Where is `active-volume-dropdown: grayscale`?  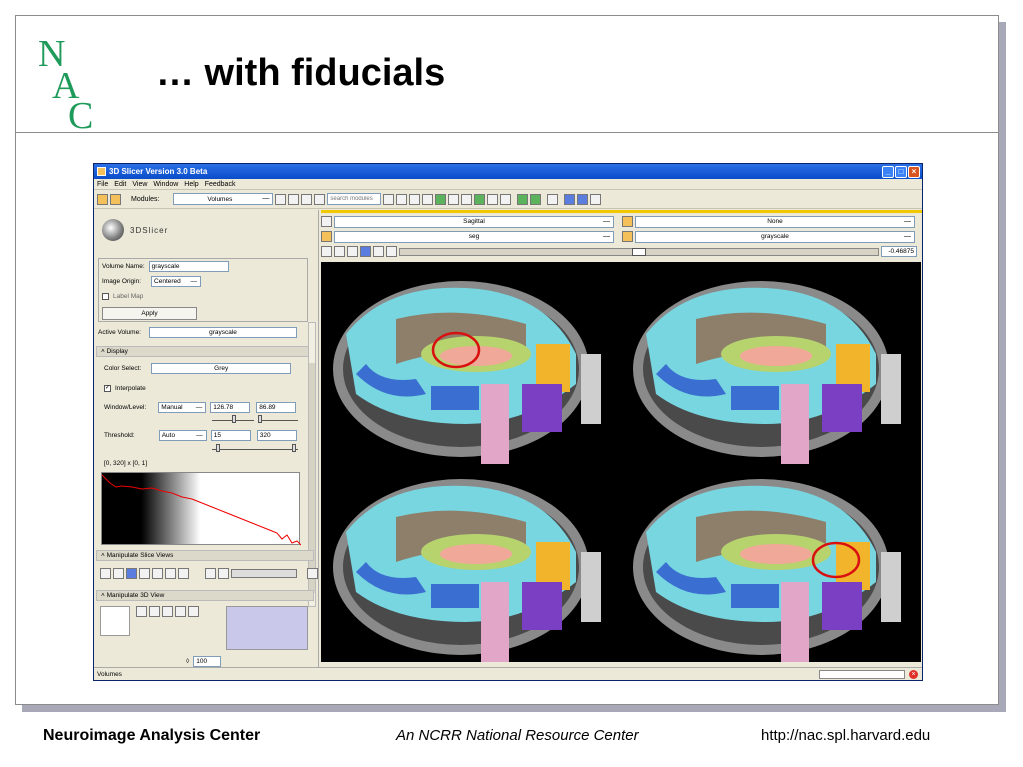
active-volume-dropdown: grayscale is located at coordinates (223, 332).